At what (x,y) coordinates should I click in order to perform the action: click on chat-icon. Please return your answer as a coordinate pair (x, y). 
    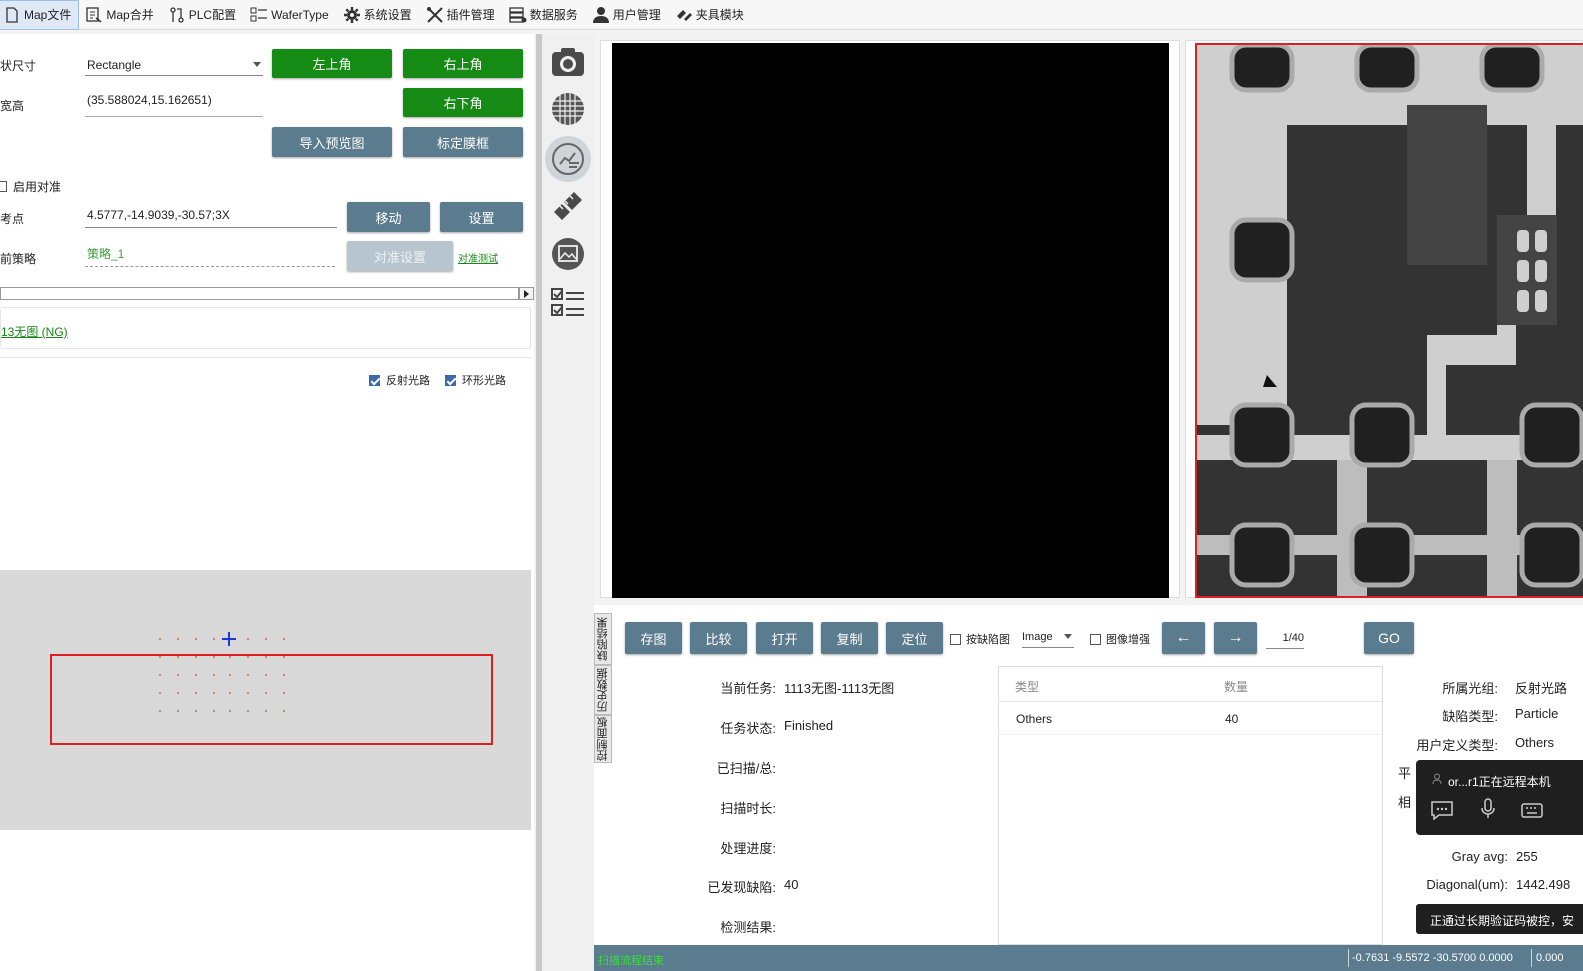
    Looking at the image, I should click on (1442, 811).